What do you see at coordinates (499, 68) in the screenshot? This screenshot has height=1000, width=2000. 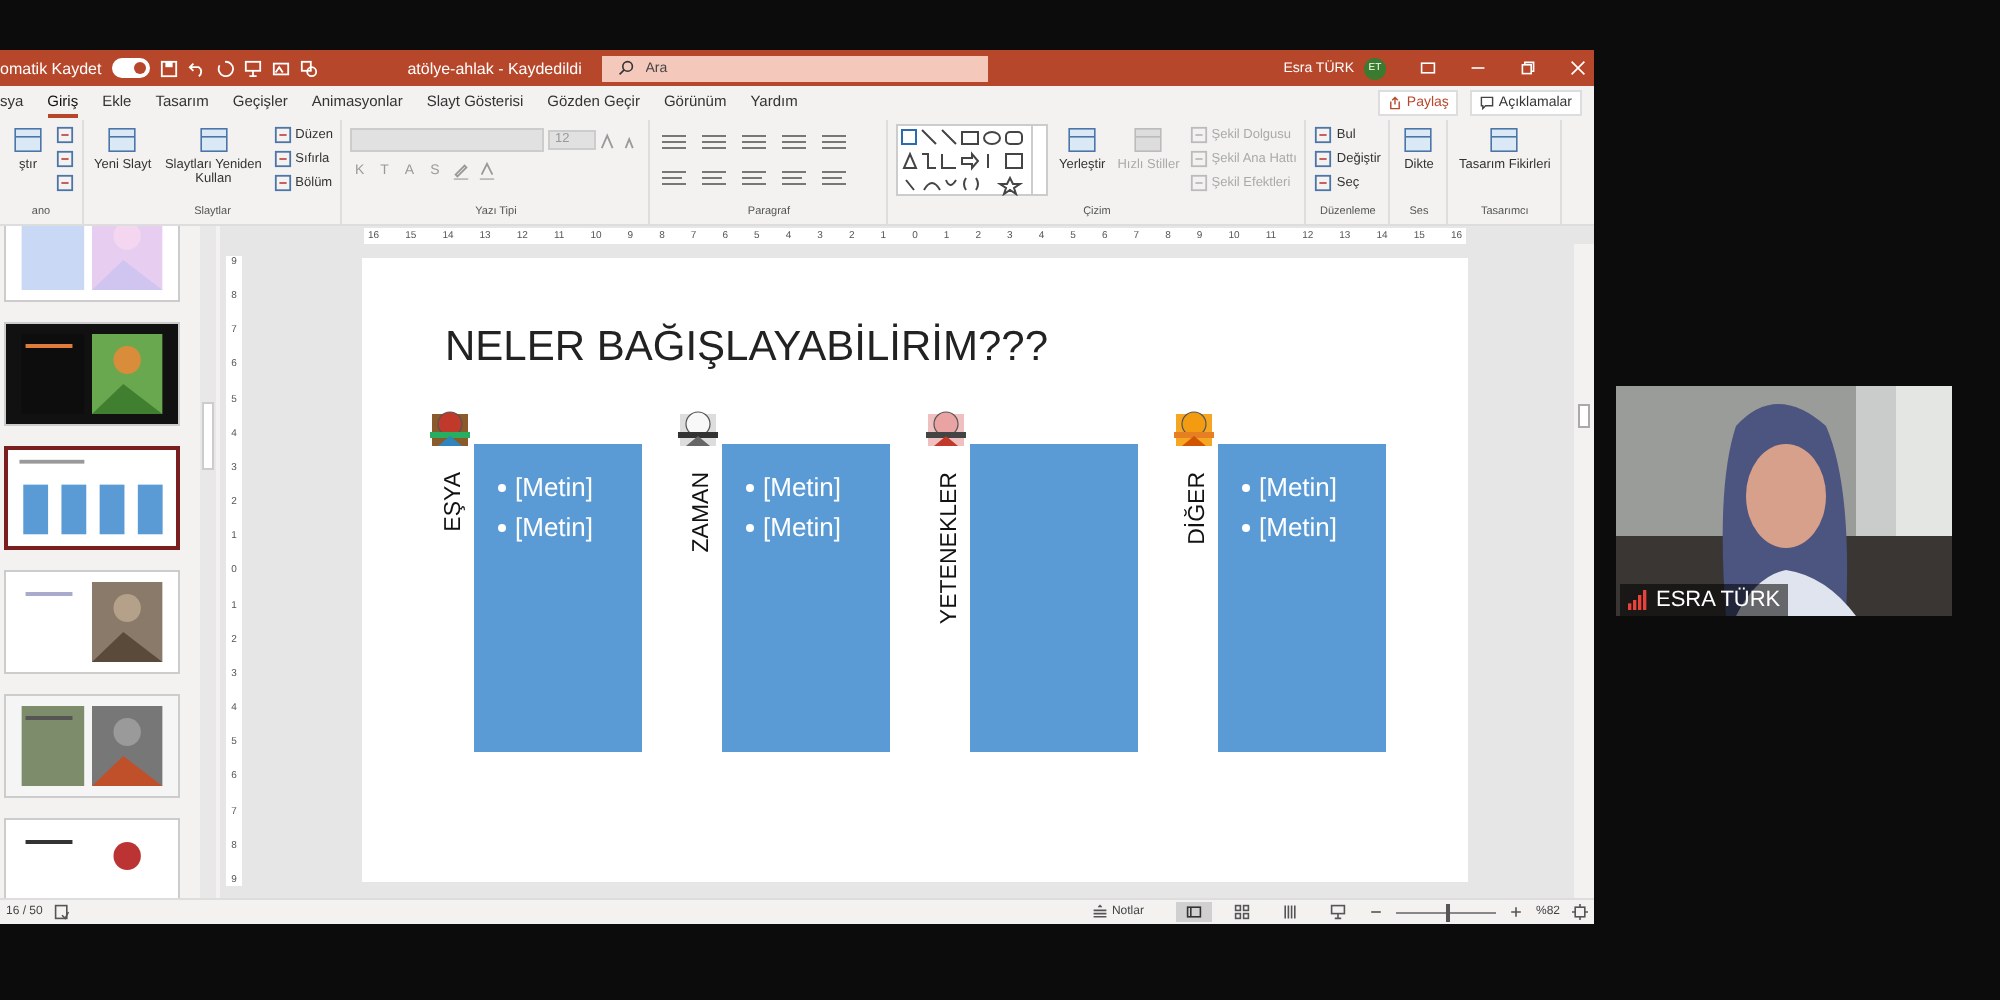 I see `document-title: atölye-ahlak - Kaydedildi` at bounding box center [499, 68].